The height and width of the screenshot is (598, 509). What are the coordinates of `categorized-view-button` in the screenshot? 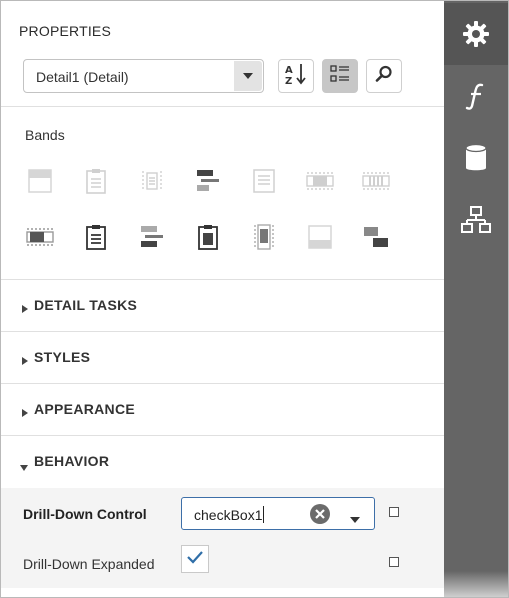 It's located at (340, 76).